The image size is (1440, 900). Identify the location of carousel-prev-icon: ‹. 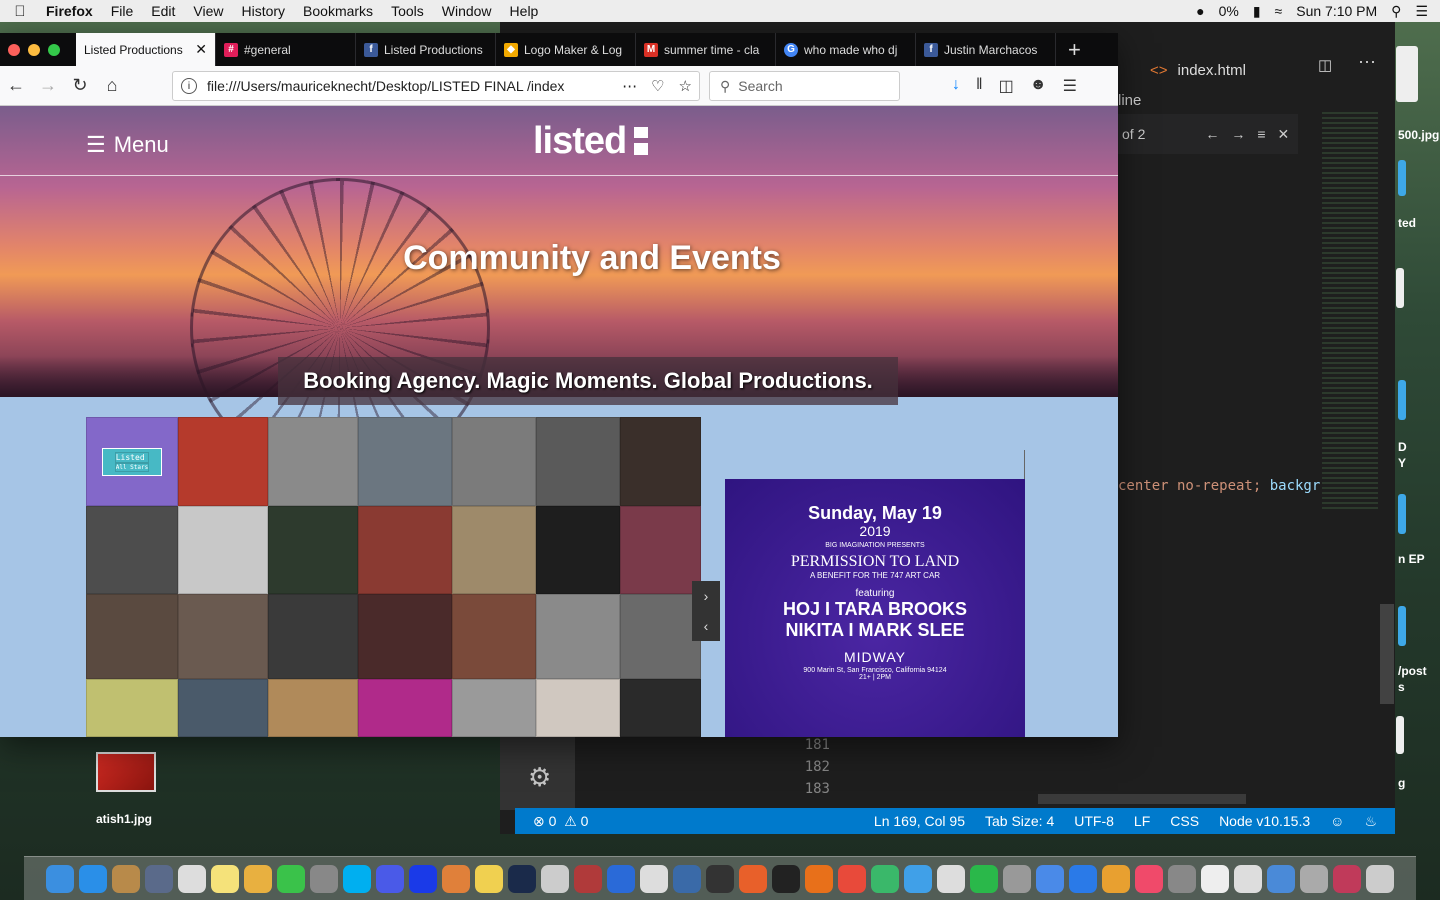
(706, 626).